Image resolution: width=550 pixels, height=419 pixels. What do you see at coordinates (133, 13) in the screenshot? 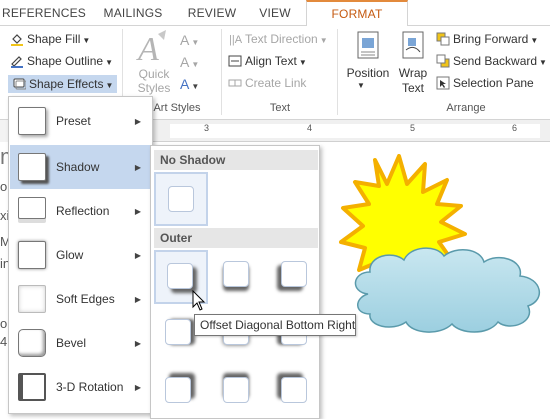
I see `tab-mailings: MAILINGS` at bounding box center [133, 13].